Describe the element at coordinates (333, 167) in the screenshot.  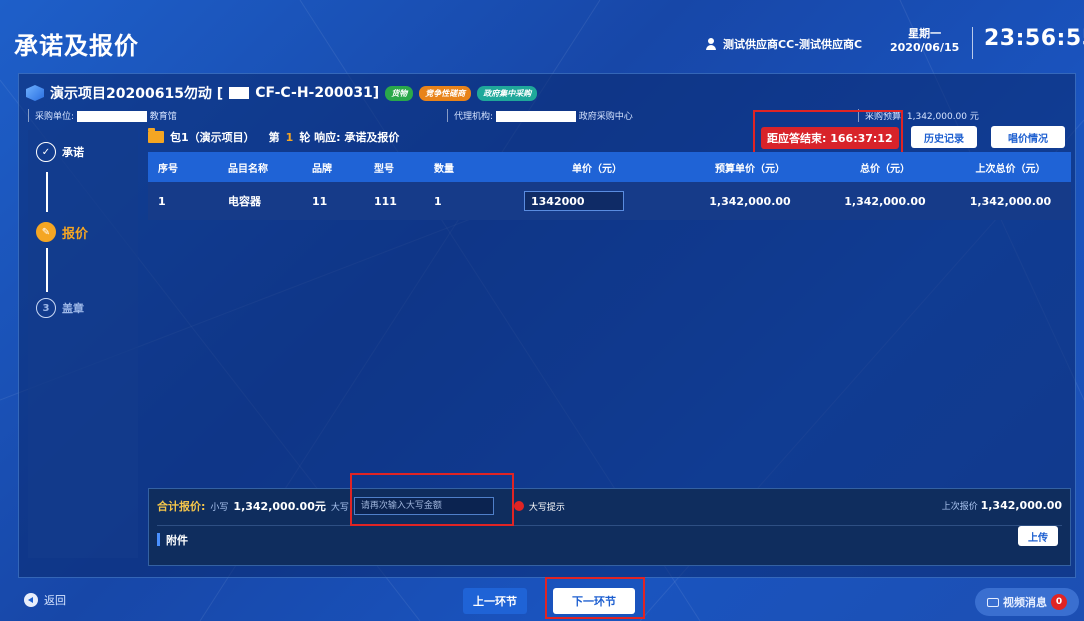
I see `col-brand: 品牌` at that location.